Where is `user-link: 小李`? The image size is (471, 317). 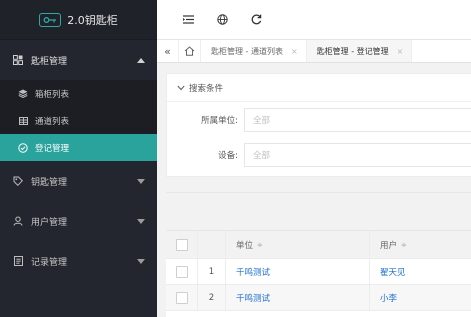 user-link: 小李 is located at coordinates (388, 298).